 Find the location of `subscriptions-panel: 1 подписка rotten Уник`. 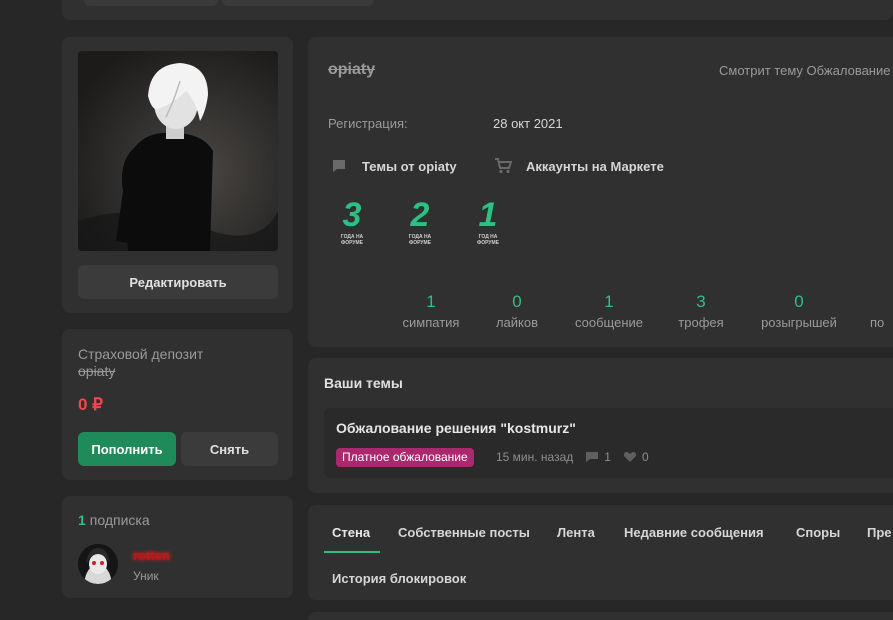

subscriptions-panel: 1 подписка rotten Уник is located at coordinates (177, 547).